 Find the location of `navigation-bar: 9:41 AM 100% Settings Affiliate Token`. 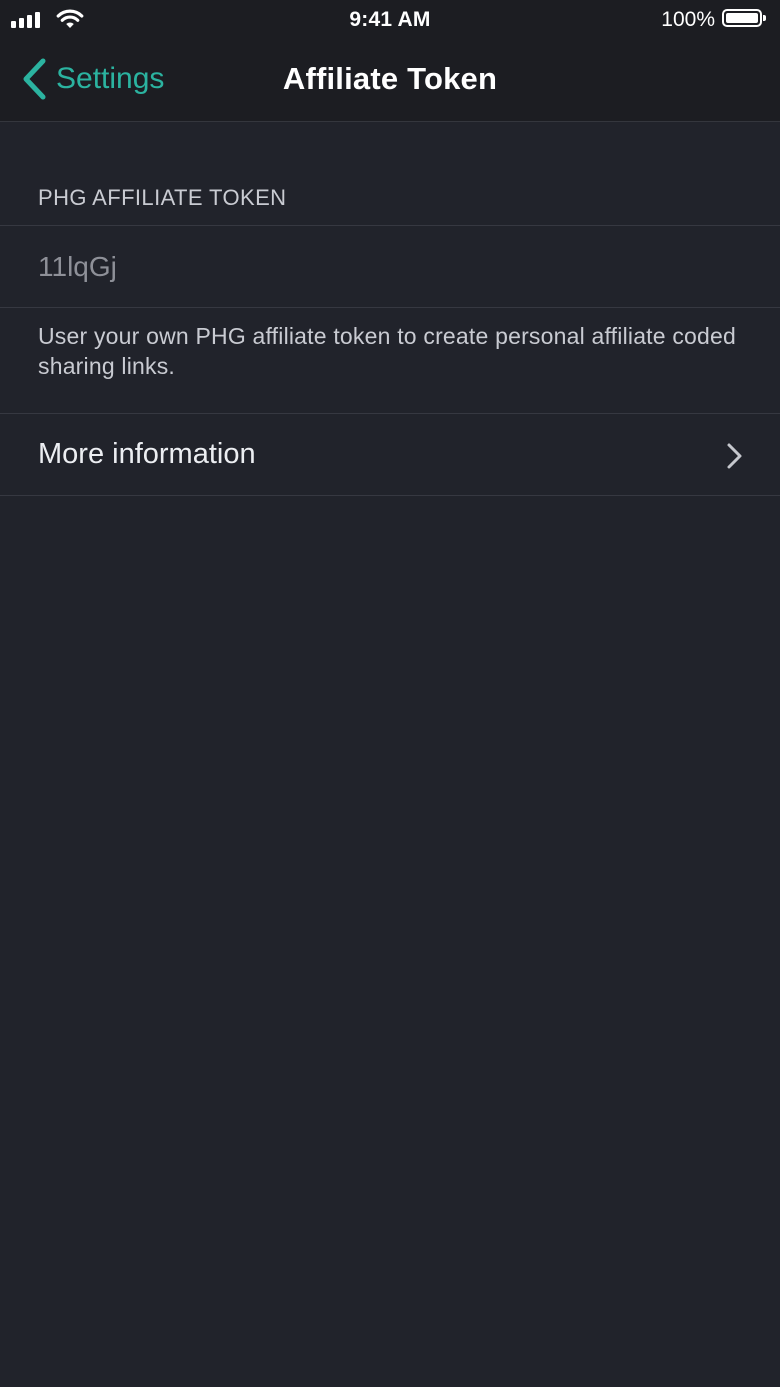

navigation-bar: 9:41 AM 100% Settings Affiliate Token is located at coordinates (390, 61).